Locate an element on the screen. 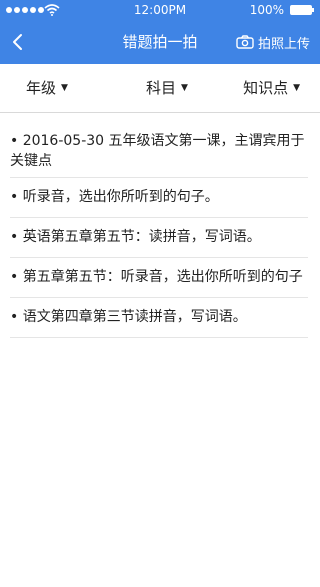 Image resolution: width=320 pixels, height=587 pixels. list-item: • 英语第五章第五节：读拼音，写词语。 is located at coordinates (159, 238).